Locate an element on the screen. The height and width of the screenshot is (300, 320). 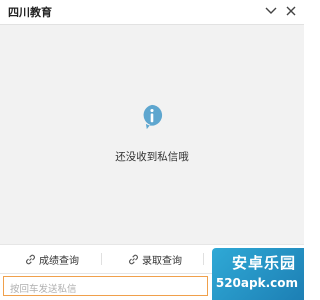
link-score-query: 成绩查询 is located at coordinates (52, 259).